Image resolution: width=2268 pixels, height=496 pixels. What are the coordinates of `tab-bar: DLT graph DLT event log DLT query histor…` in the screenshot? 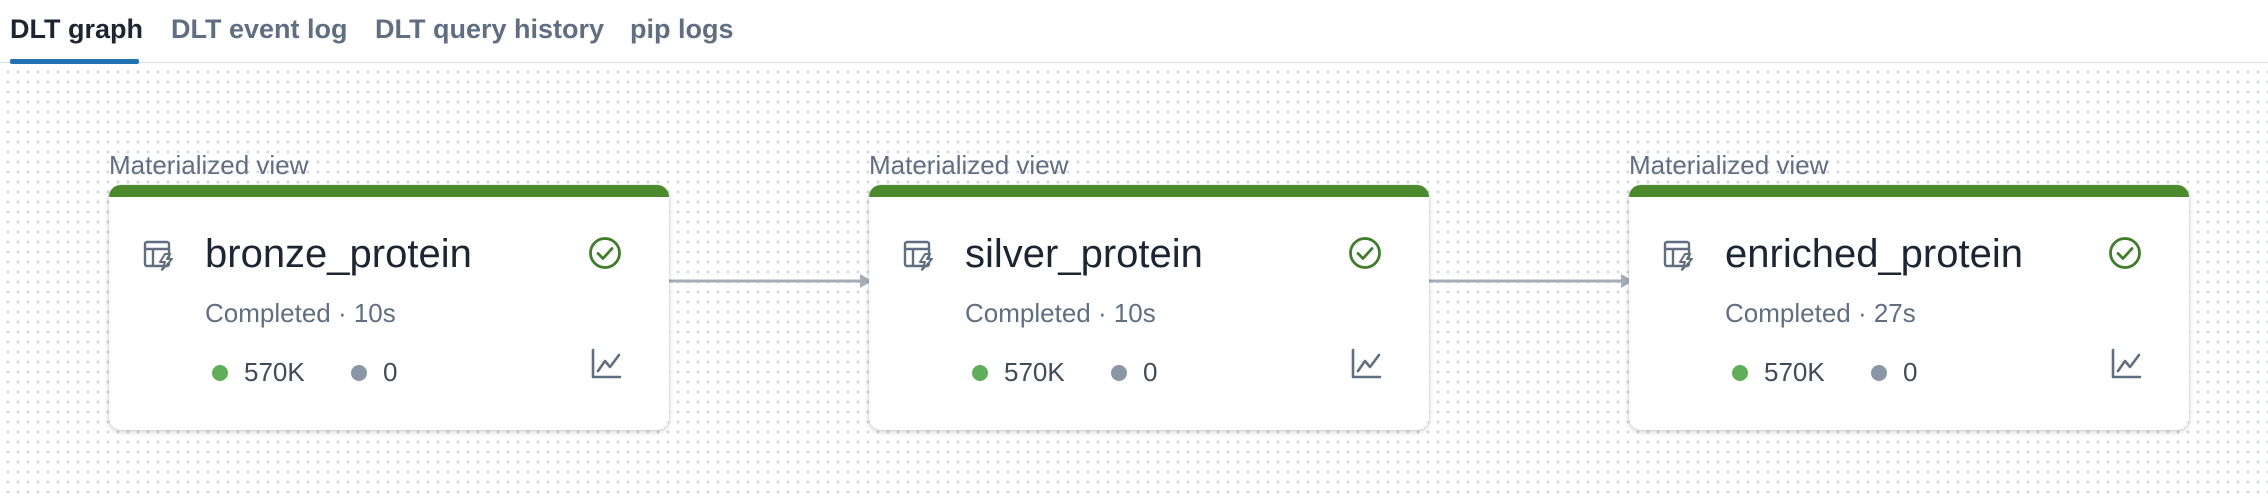 It's located at (1134, 32).